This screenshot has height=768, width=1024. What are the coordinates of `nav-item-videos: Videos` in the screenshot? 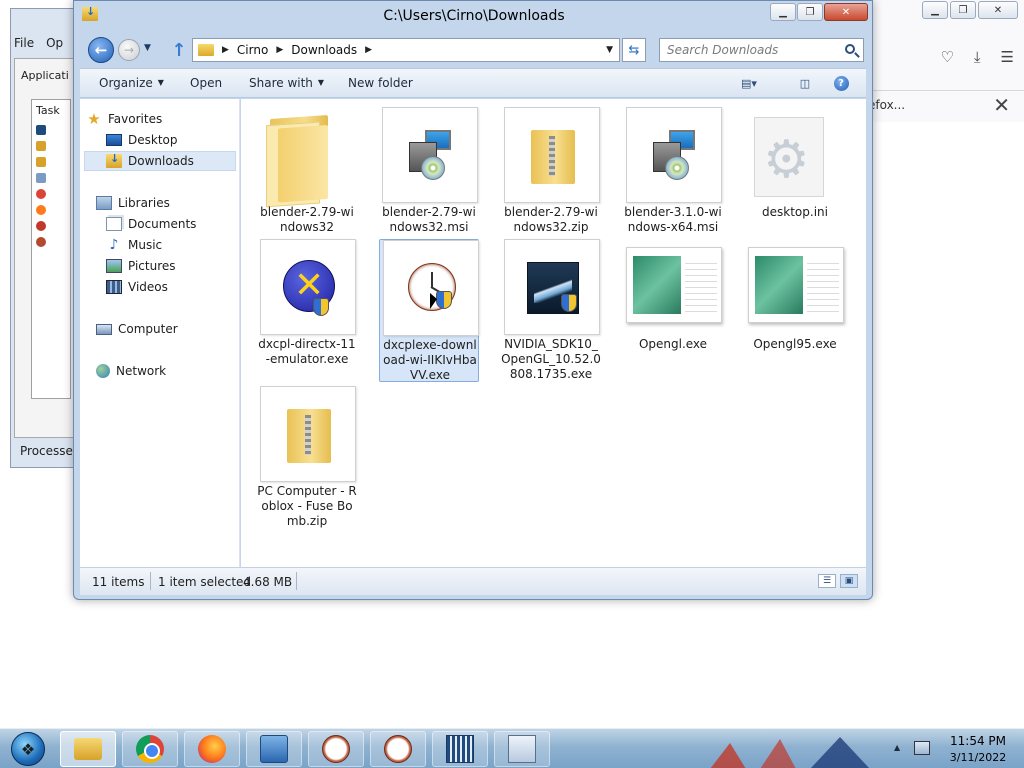 It's located at (137, 287).